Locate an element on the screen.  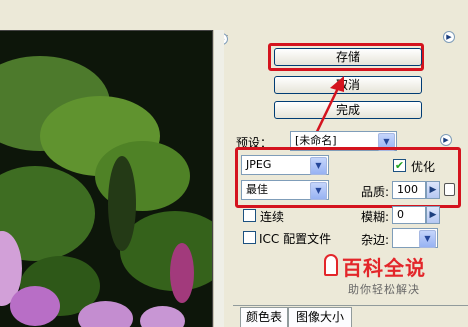
quality-label: 品质: is located at coordinates (375, 192).